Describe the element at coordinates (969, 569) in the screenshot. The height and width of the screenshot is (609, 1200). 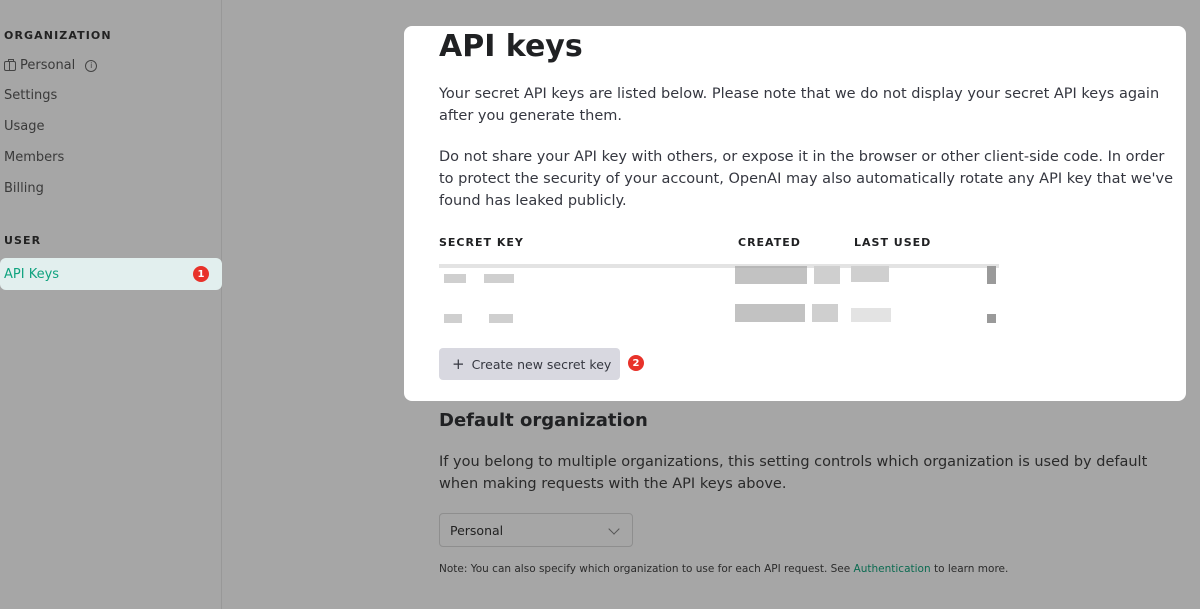
I see `note-text: to learn more.` at that location.